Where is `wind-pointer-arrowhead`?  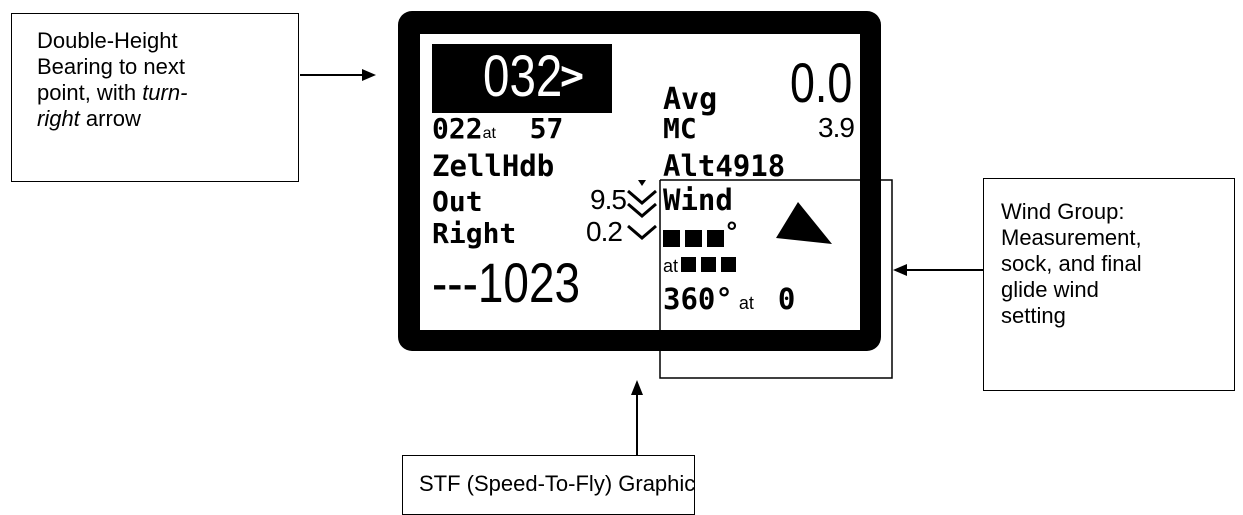
wind-pointer-arrowhead is located at coordinates (900, 270).